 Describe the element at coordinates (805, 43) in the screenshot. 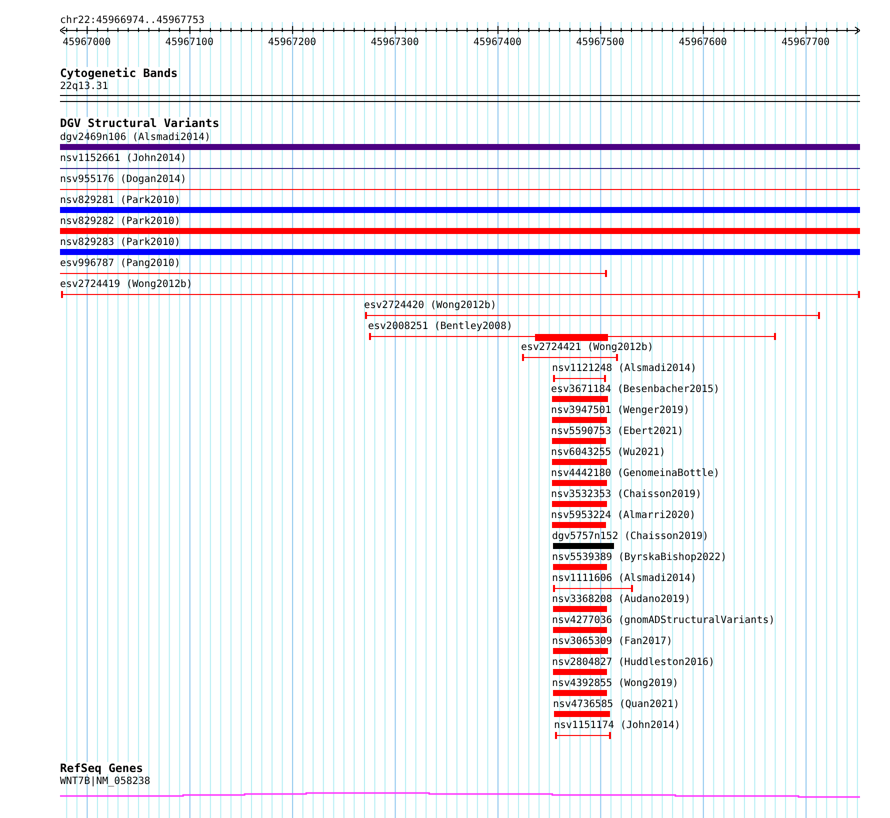

I see `tick-label: 45967700` at that location.